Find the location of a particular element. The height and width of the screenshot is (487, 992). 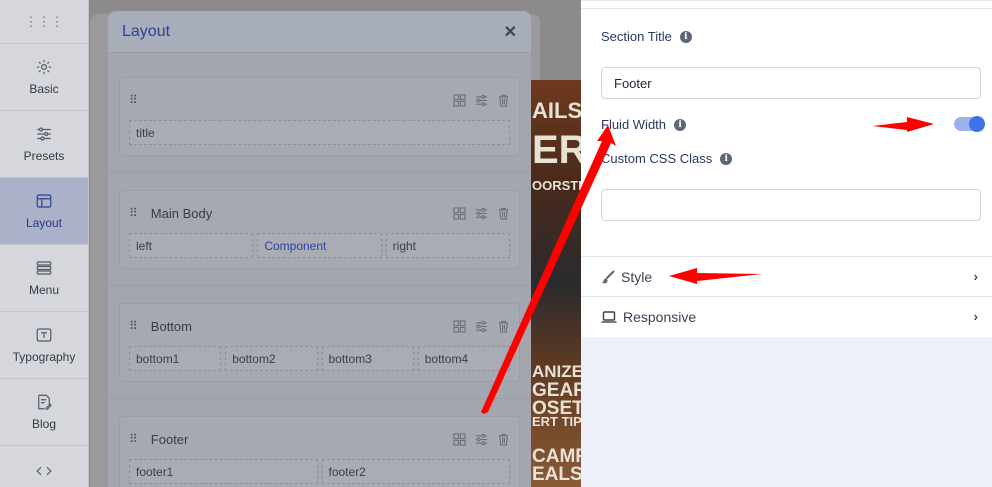

typography-icon is located at coordinates (44, 335).